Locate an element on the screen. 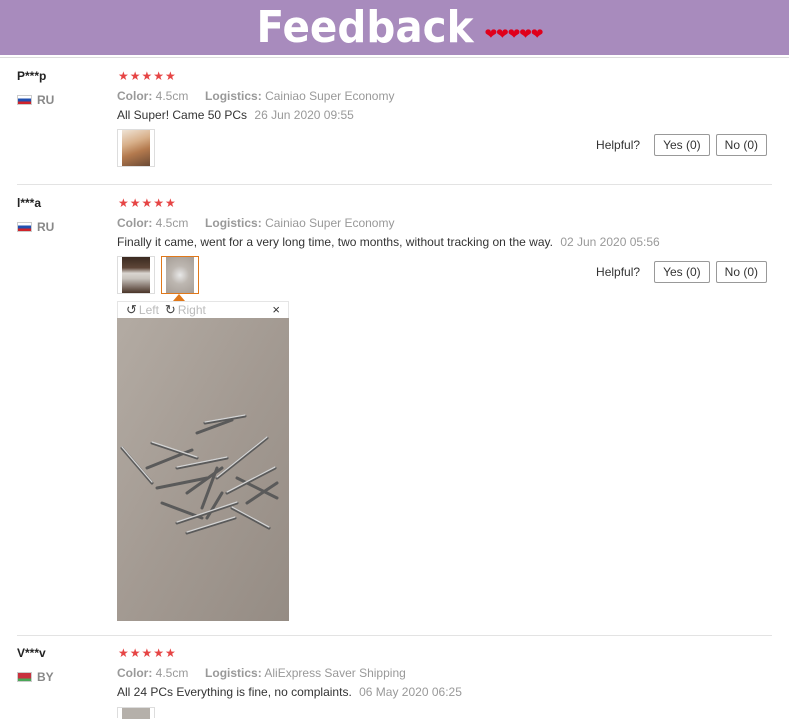 The height and width of the screenshot is (719, 789). review-photo-large is located at coordinates (203, 469).